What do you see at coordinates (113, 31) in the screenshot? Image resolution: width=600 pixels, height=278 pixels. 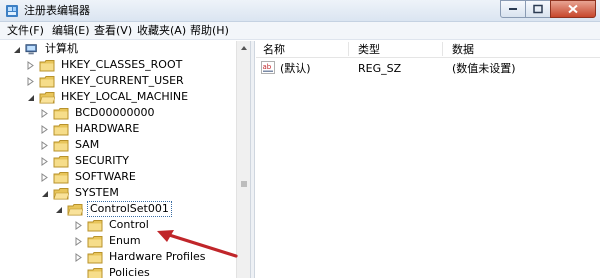 I see `menu-view: 查看(V)` at bounding box center [113, 31].